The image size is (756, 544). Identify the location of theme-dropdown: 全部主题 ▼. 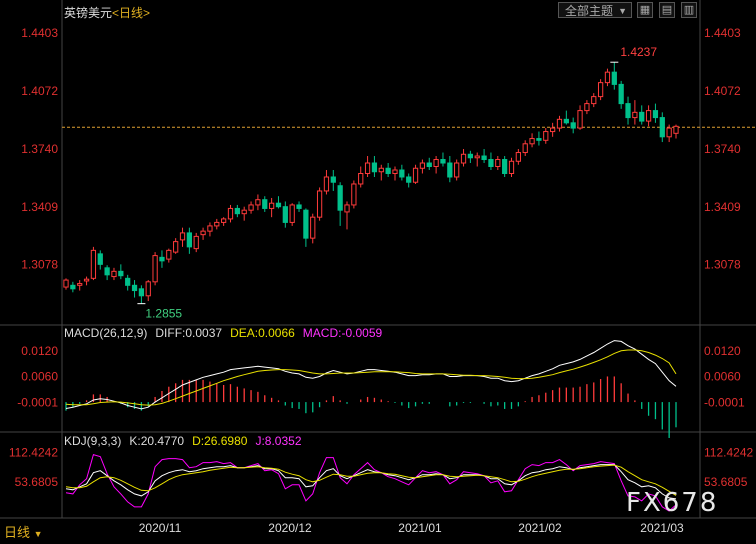
(595, 10).